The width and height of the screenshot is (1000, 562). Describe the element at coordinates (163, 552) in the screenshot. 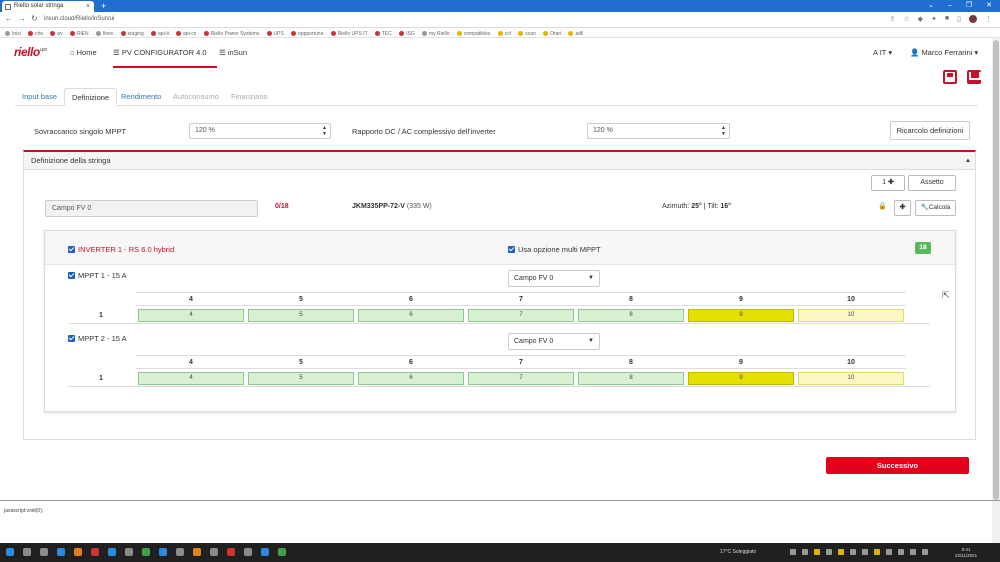

I see `word-icon` at that location.